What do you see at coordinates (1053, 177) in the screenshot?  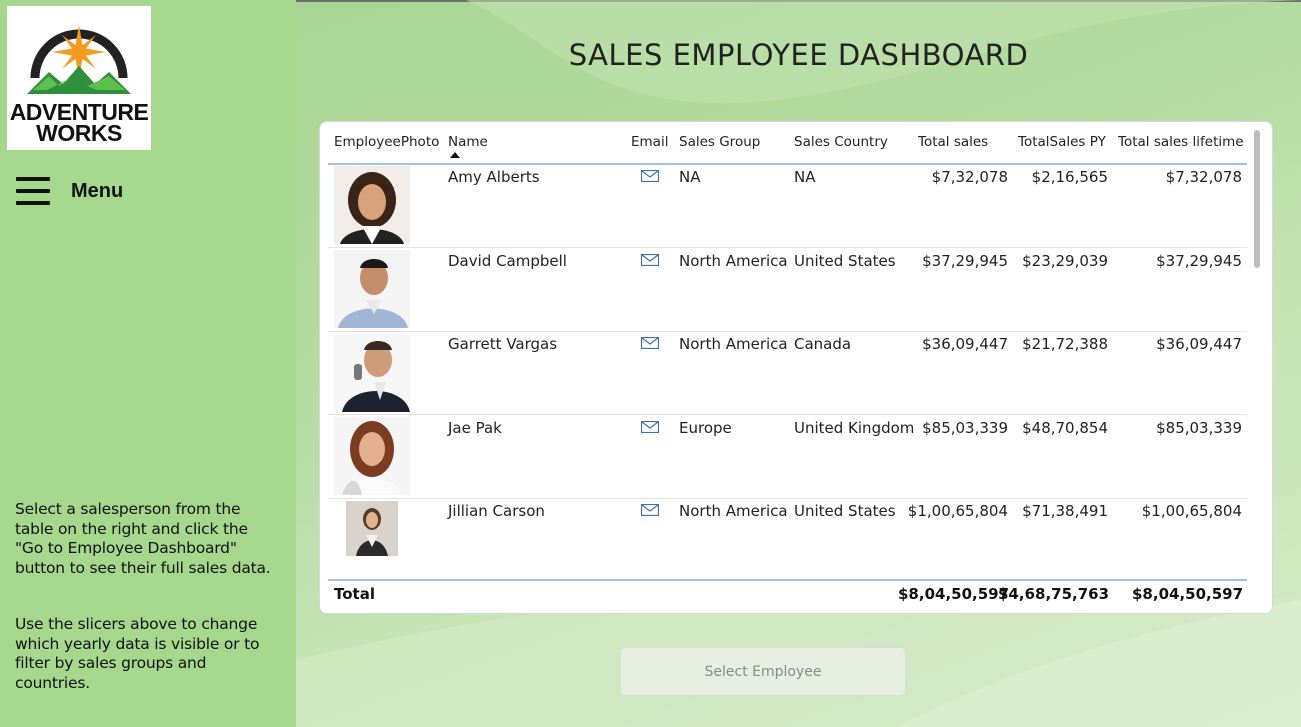 I see `cell-total-sales-py: $2,16,565` at bounding box center [1053, 177].